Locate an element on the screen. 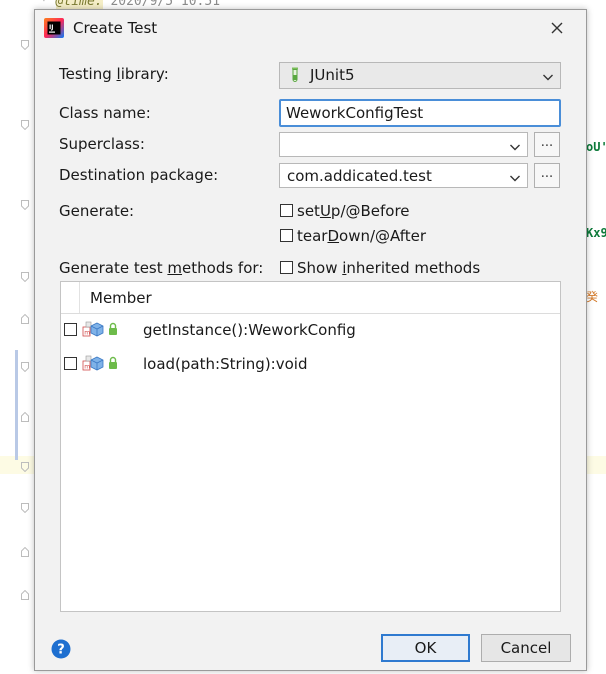 The width and height of the screenshot is (606, 674). editor-code-fragment: Kx9 is located at coordinates (596, 233).